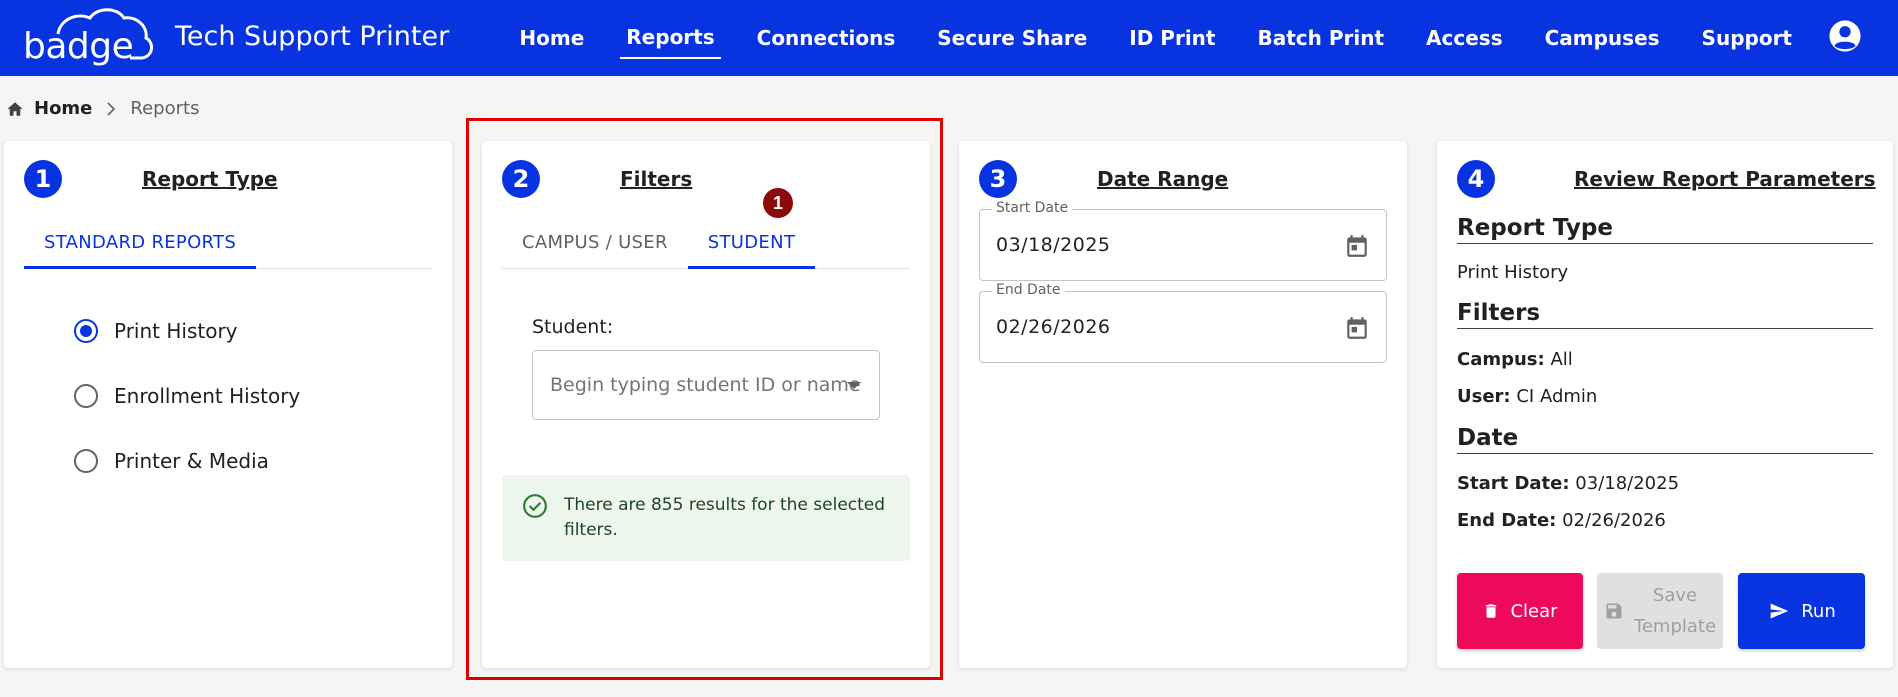  What do you see at coordinates (1476, 179) in the screenshot?
I see `step-number-4: 4` at bounding box center [1476, 179].